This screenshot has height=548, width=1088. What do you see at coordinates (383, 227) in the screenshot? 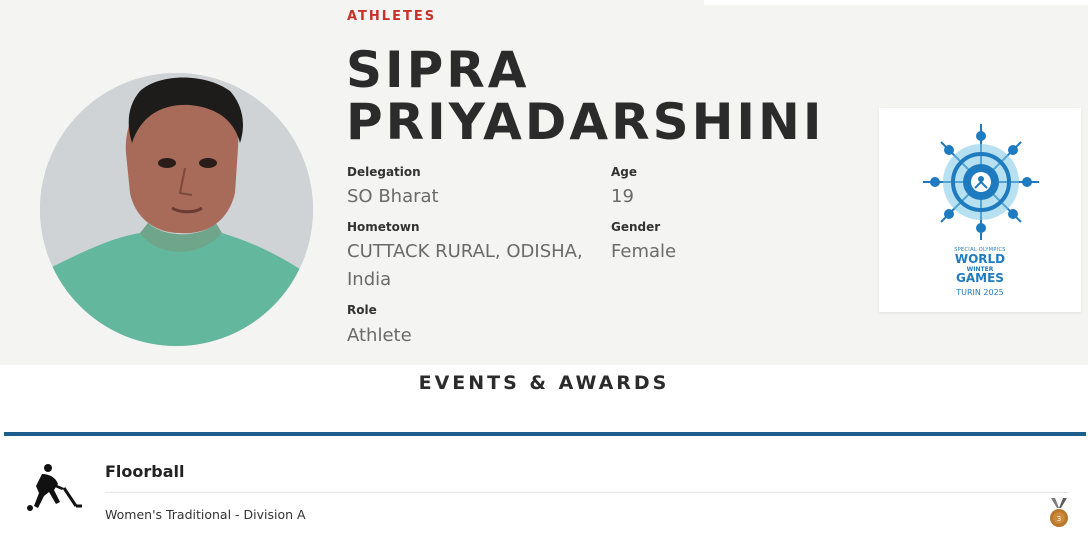
I see `hometown-label: Hometown` at bounding box center [383, 227].